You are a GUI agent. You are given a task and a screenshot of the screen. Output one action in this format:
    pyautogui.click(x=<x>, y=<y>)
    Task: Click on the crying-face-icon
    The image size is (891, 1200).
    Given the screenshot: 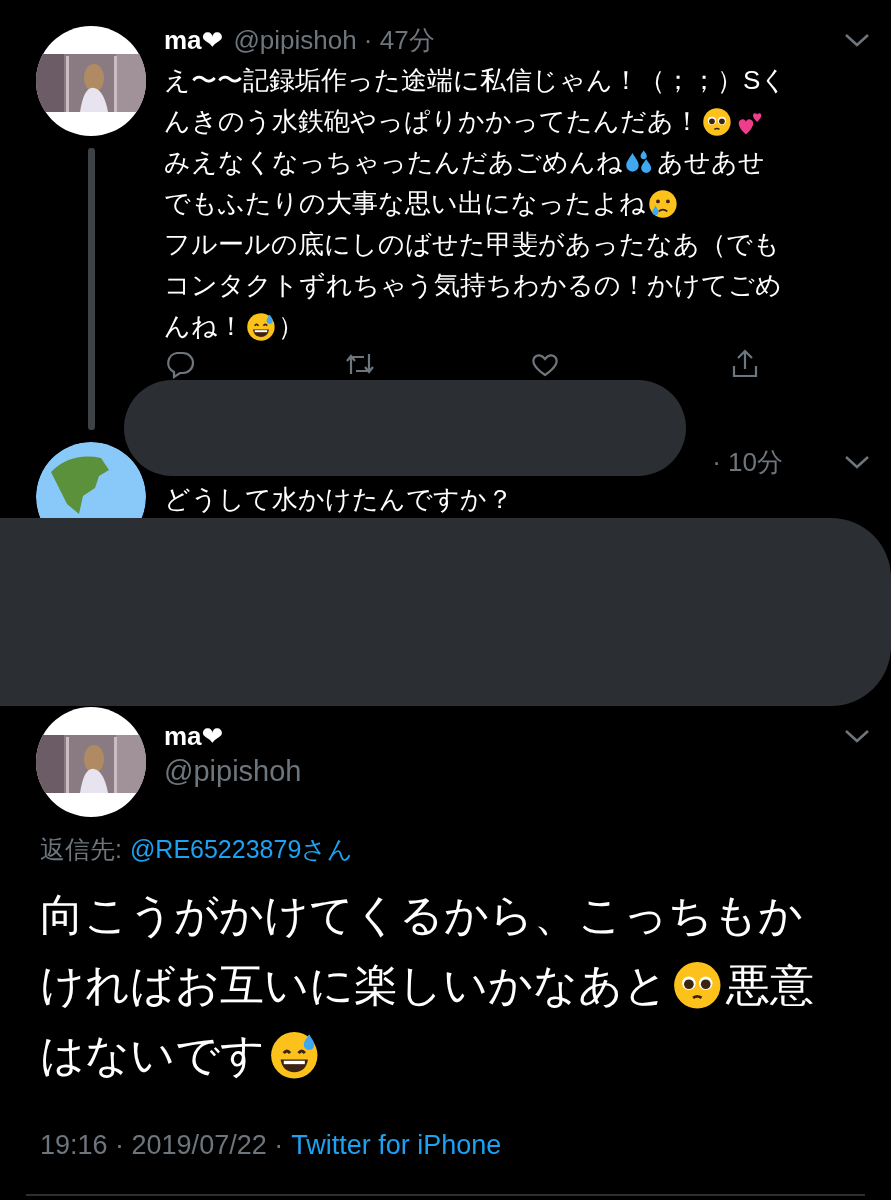 What is the action you would take?
    pyautogui.click(x=663, y=203)
    